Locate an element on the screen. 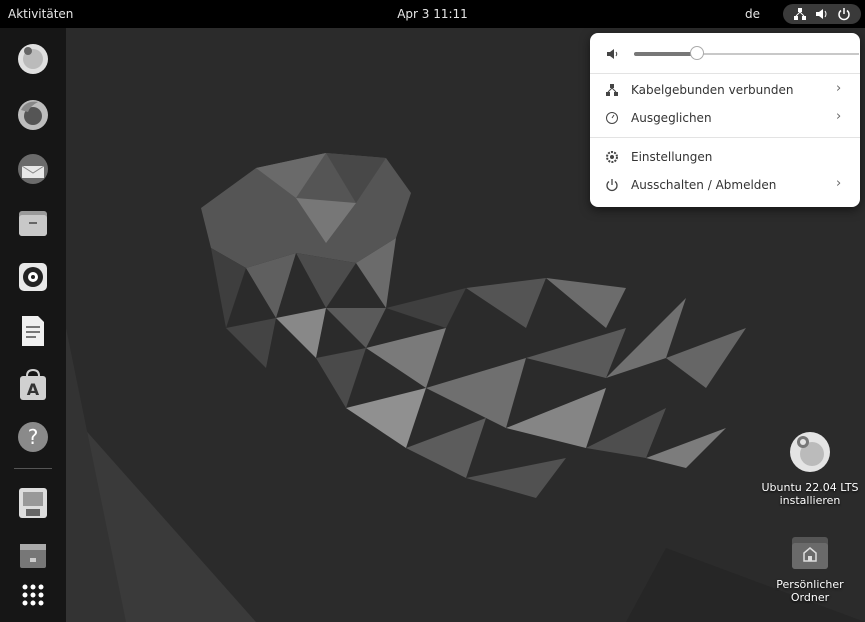 Image resolution: width=865 pixels, height=622 pixels. folder-icon is located at coordinates (33, 223).